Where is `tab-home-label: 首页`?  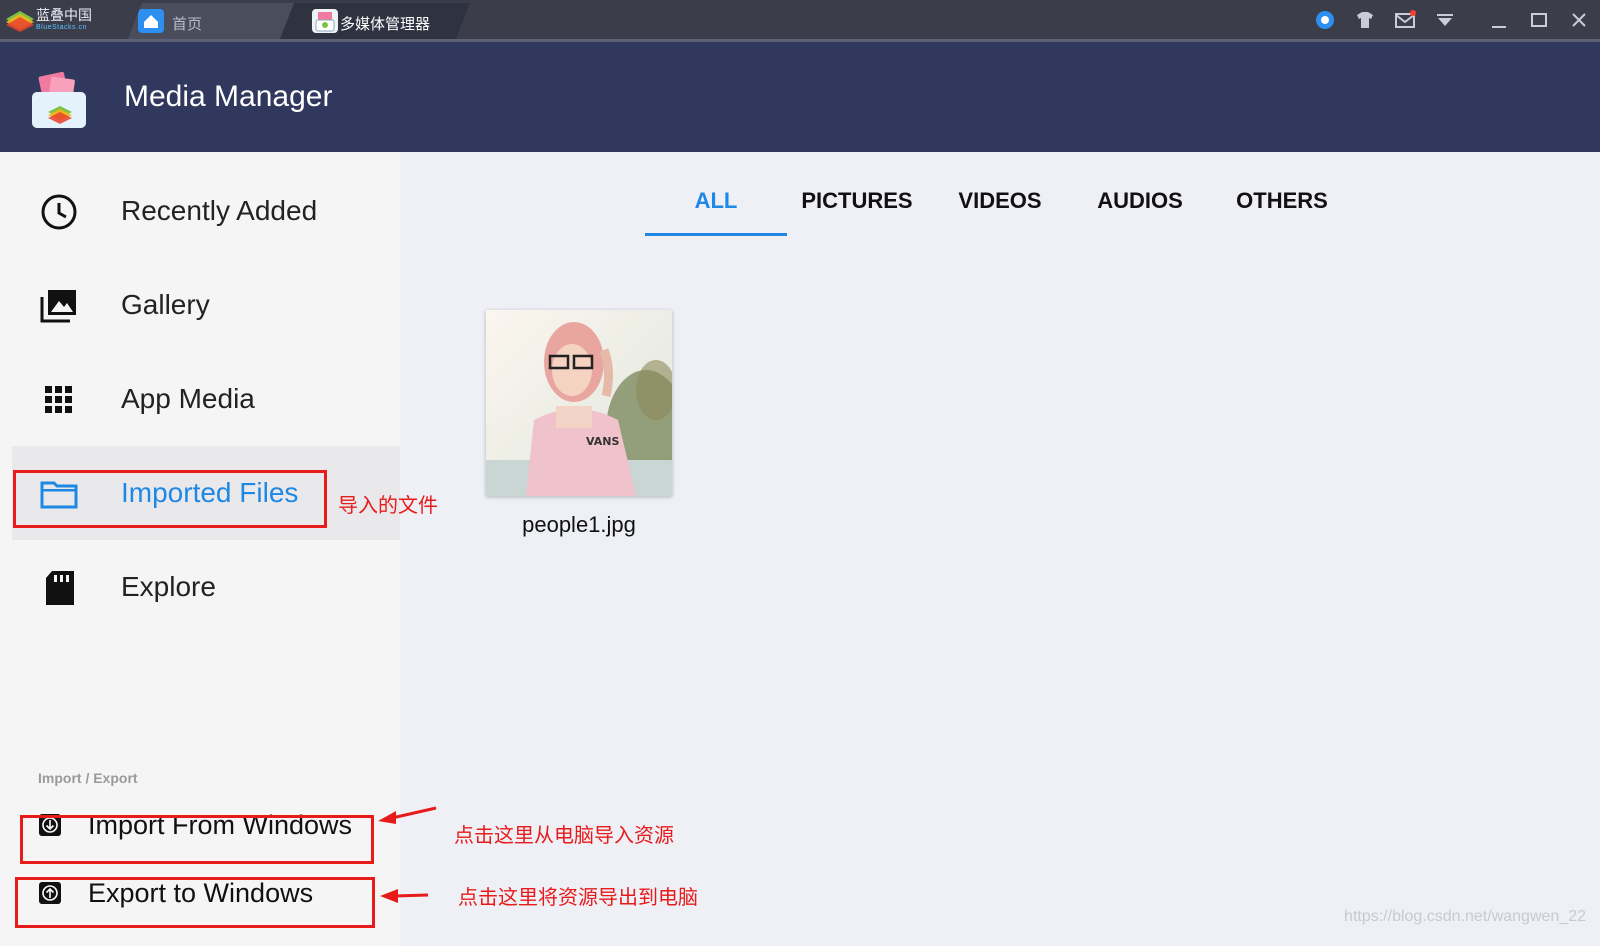
tab-home-label: 首页 is located at coordinates (187, 24).